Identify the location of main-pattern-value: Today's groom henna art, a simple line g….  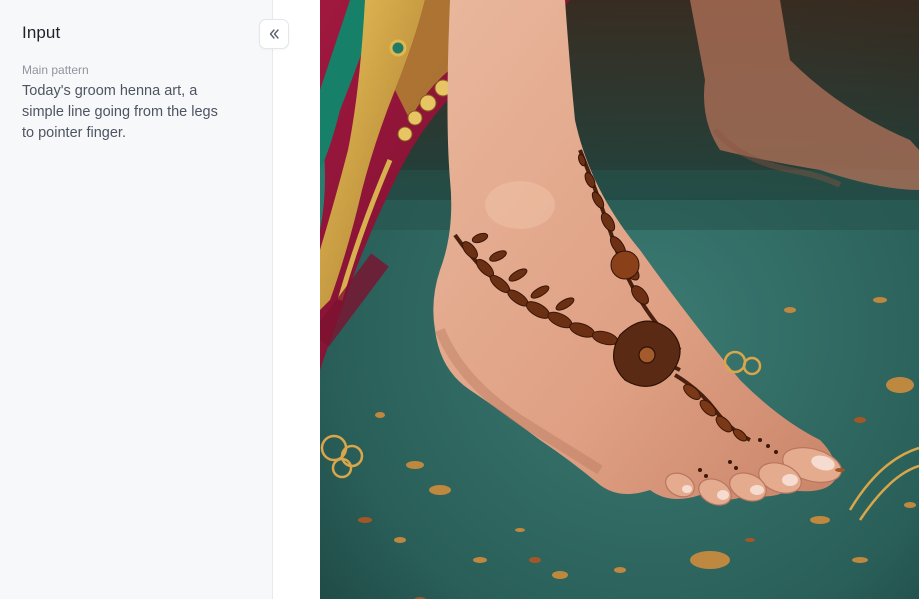
(120, 112).